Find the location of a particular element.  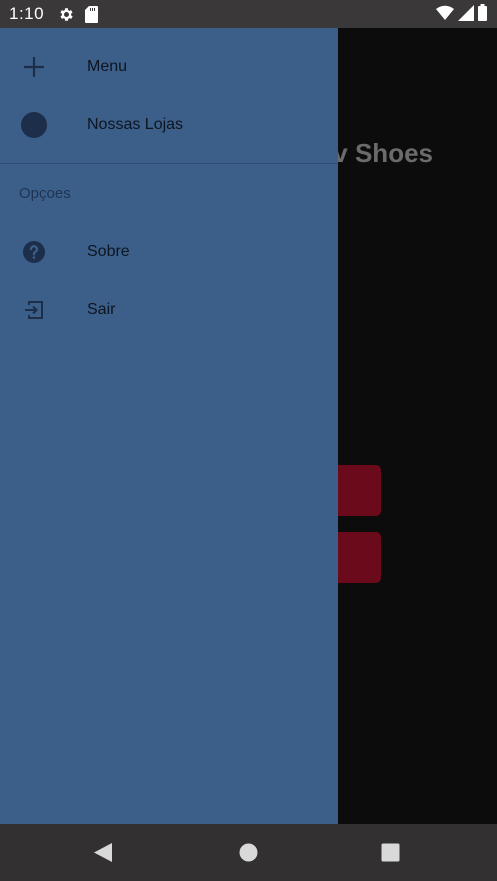

wifi-icon is located at coordinates (445, 12).